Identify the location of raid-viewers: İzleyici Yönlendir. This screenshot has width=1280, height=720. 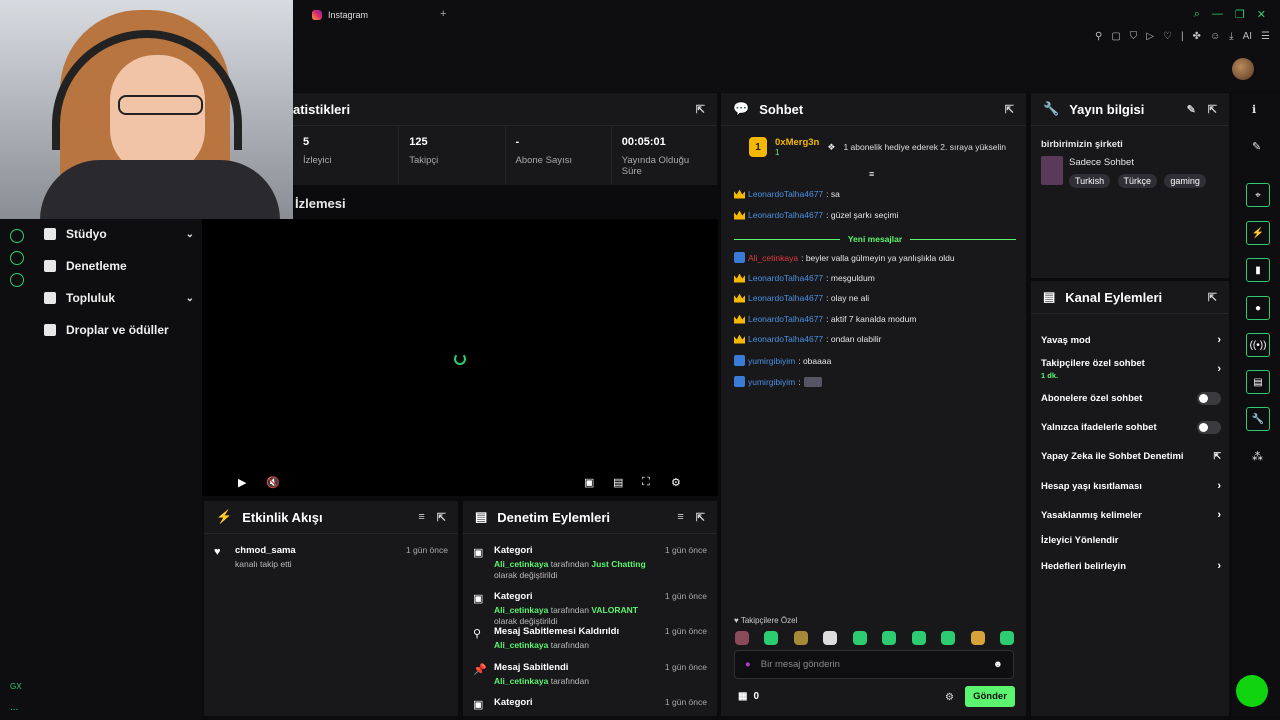
(1131, 540).